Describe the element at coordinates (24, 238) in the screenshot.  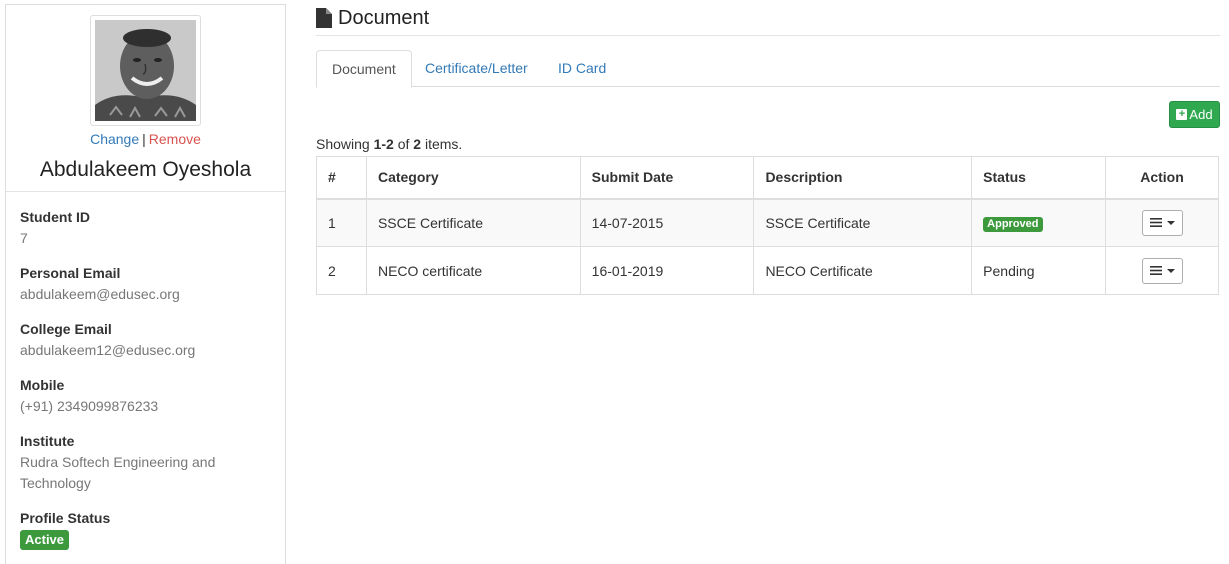
I see `field-value: 7` at that location.